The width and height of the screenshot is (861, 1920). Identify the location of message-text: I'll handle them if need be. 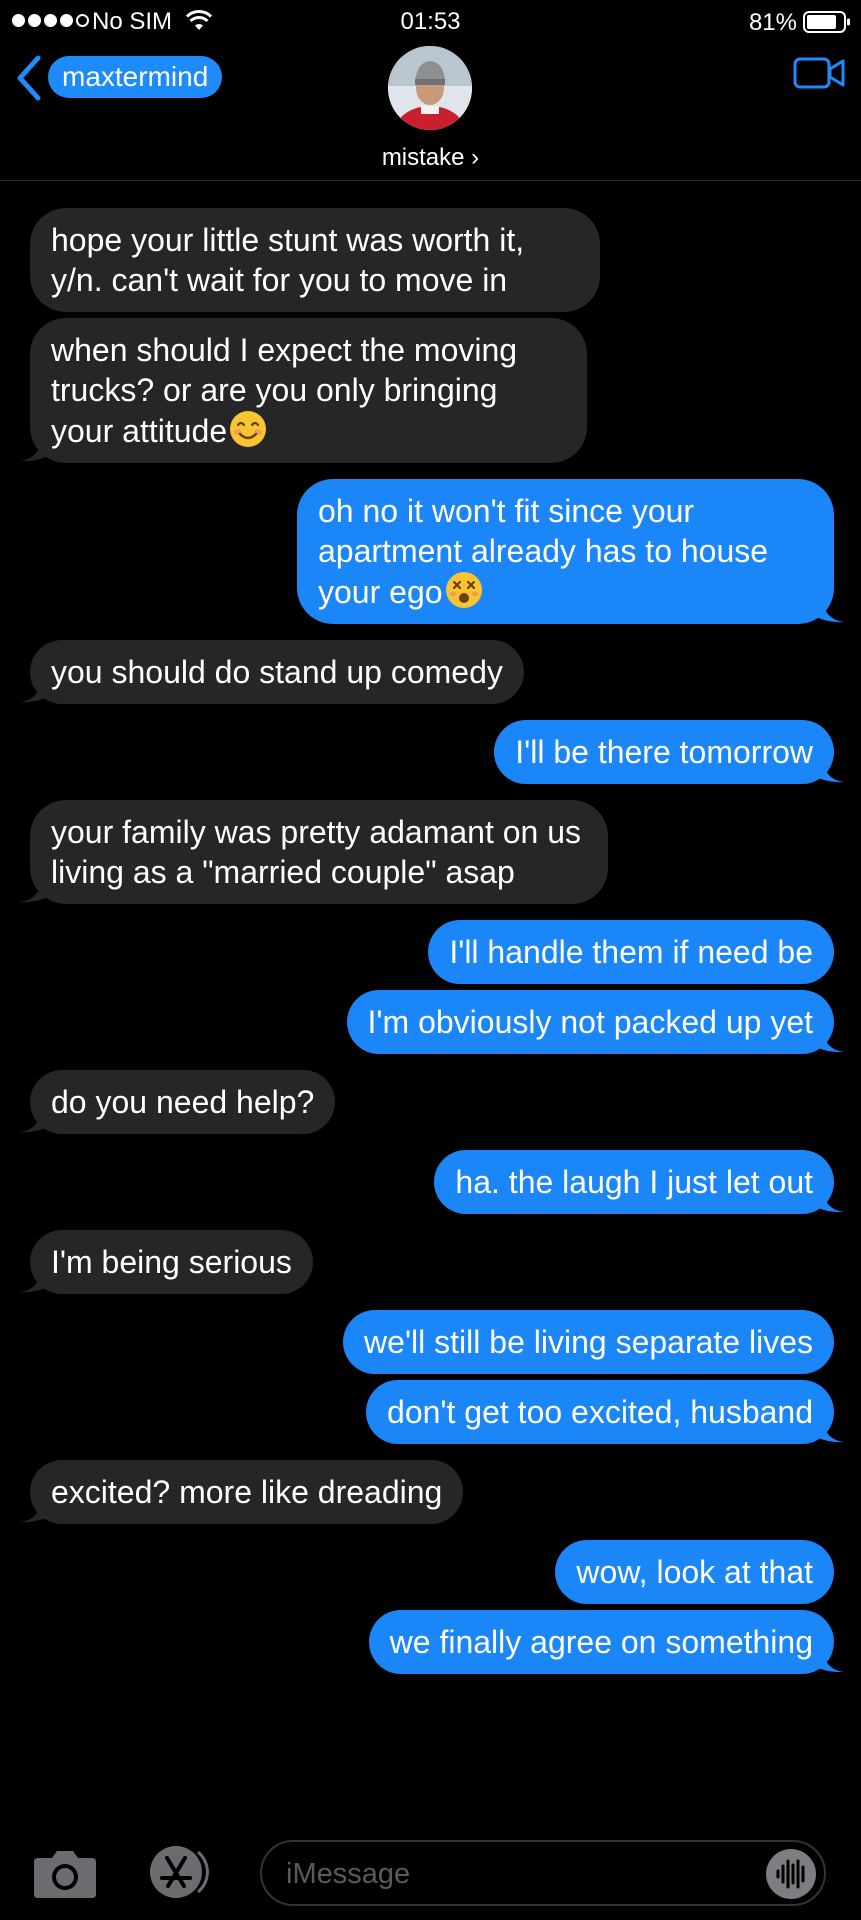
(631, 952).